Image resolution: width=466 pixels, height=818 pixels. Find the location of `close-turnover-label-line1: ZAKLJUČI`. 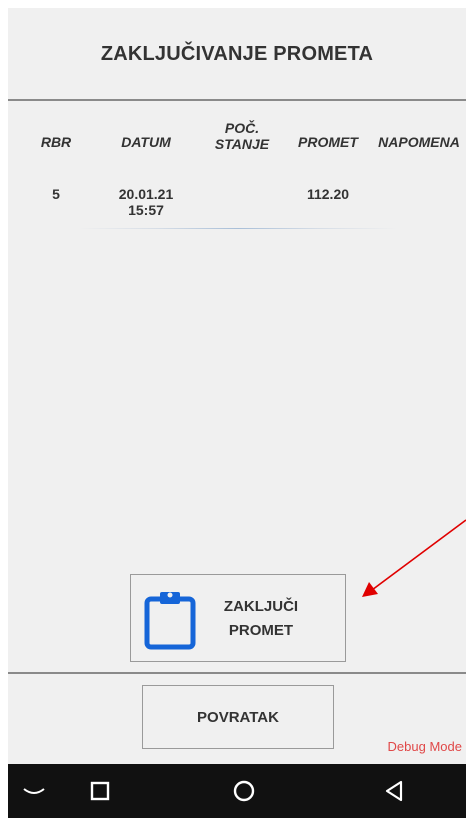

close-turnover-label-line1: ZAKLJUČI is located at coordinates (261, 606).